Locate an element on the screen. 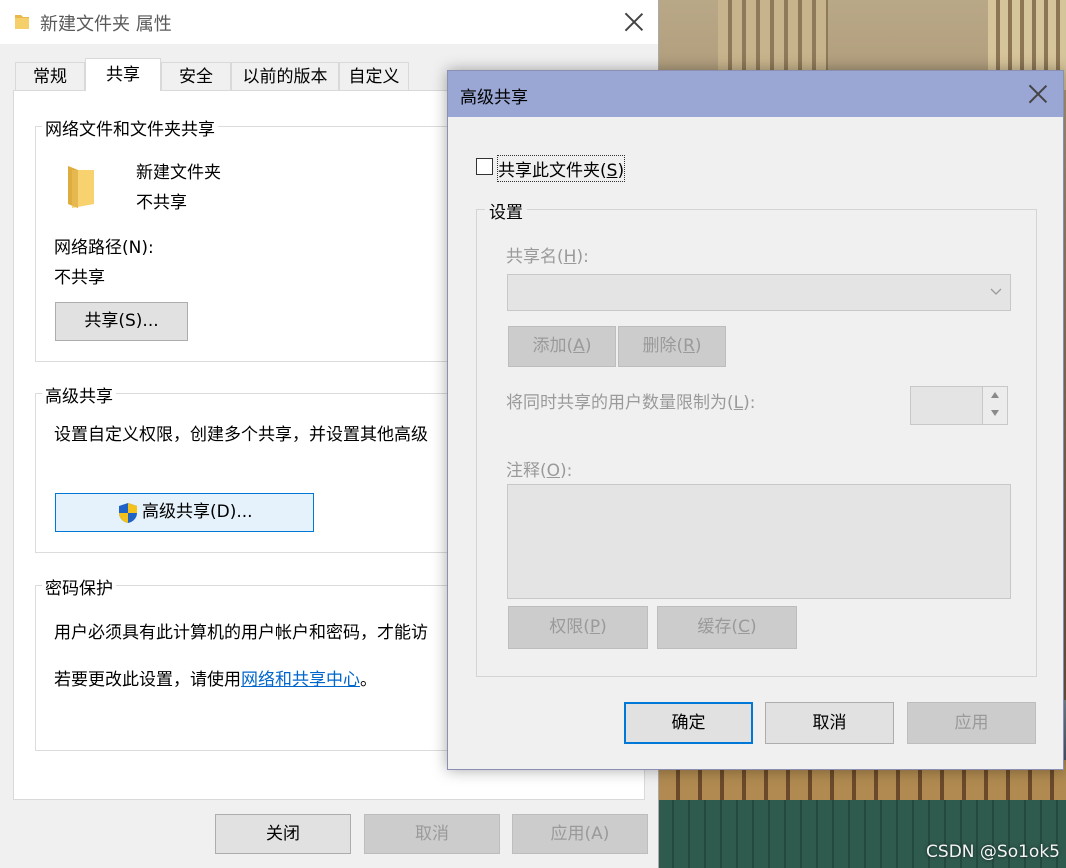  network-path-label: 网络路径(N): is located at coordinates (104, 248).